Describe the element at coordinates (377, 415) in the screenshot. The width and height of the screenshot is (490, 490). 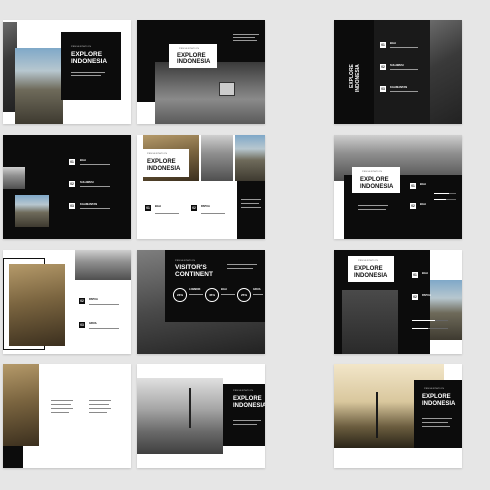
I see `slide-12-tree` at that location.